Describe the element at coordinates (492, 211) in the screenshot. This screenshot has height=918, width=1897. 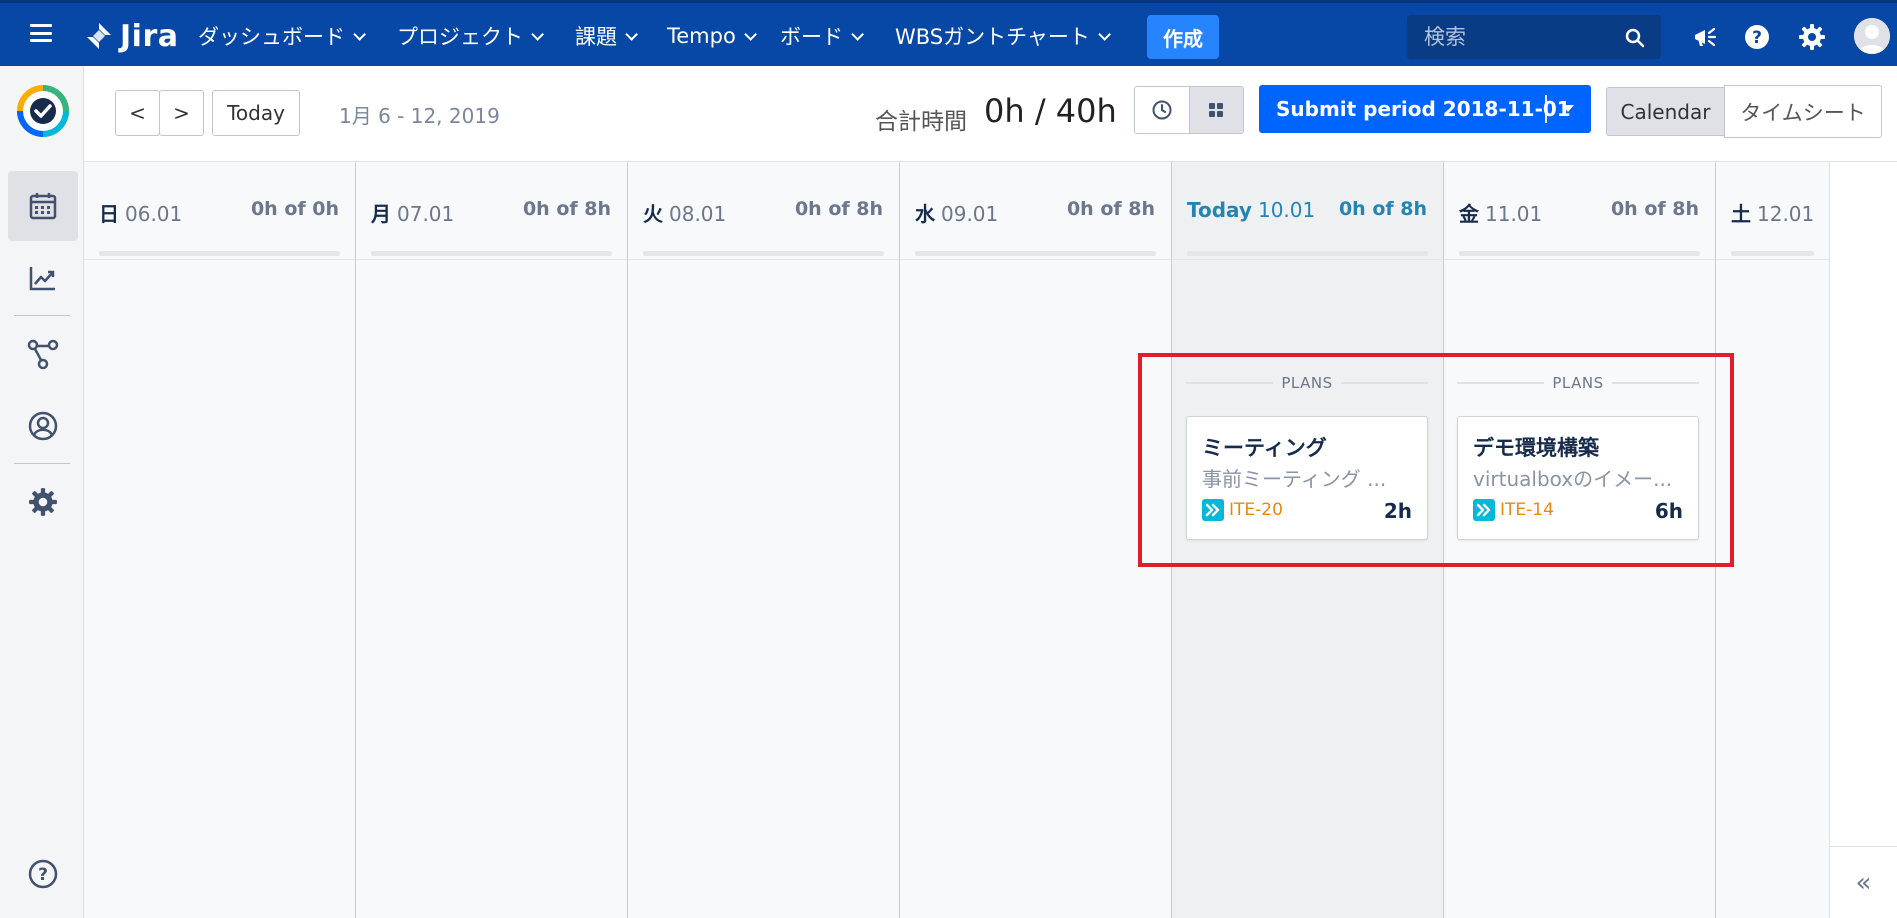
I see `day-header-mon: 月 07.01 0h of 8h` at that location.